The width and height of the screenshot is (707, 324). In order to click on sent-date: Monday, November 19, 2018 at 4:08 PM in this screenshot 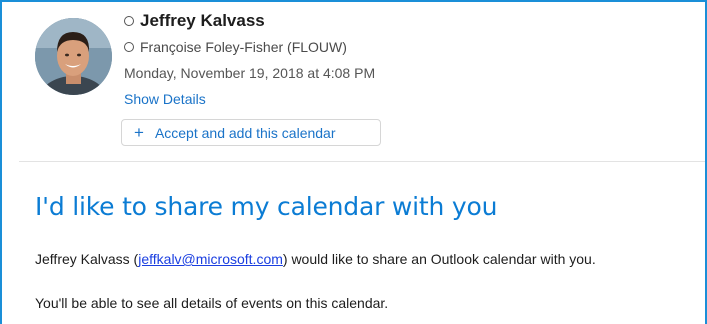, I will do `click(250, 73)`.